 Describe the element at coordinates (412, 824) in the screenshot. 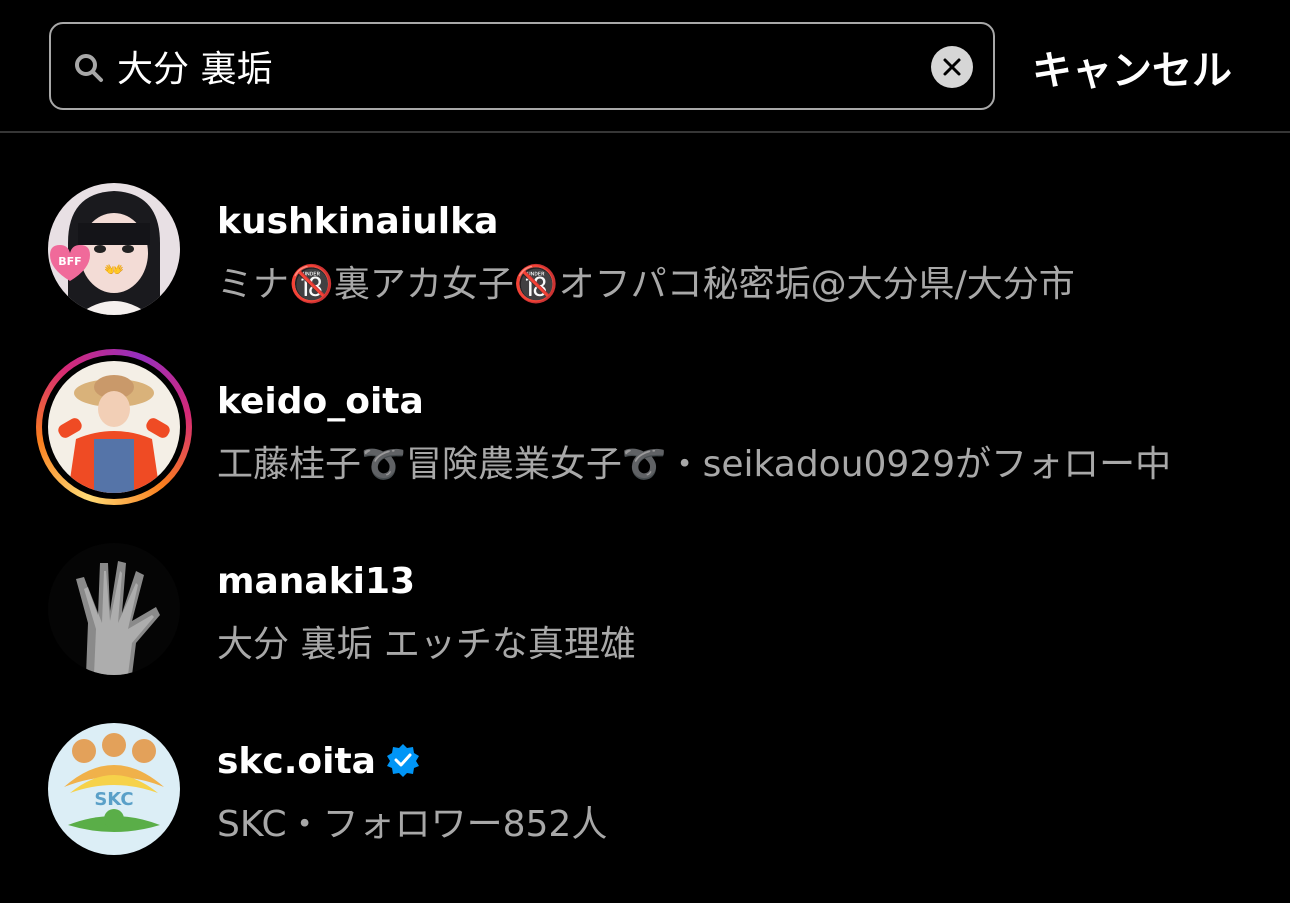

I see `subtitle: SKC・フォロワー852人` at that location.